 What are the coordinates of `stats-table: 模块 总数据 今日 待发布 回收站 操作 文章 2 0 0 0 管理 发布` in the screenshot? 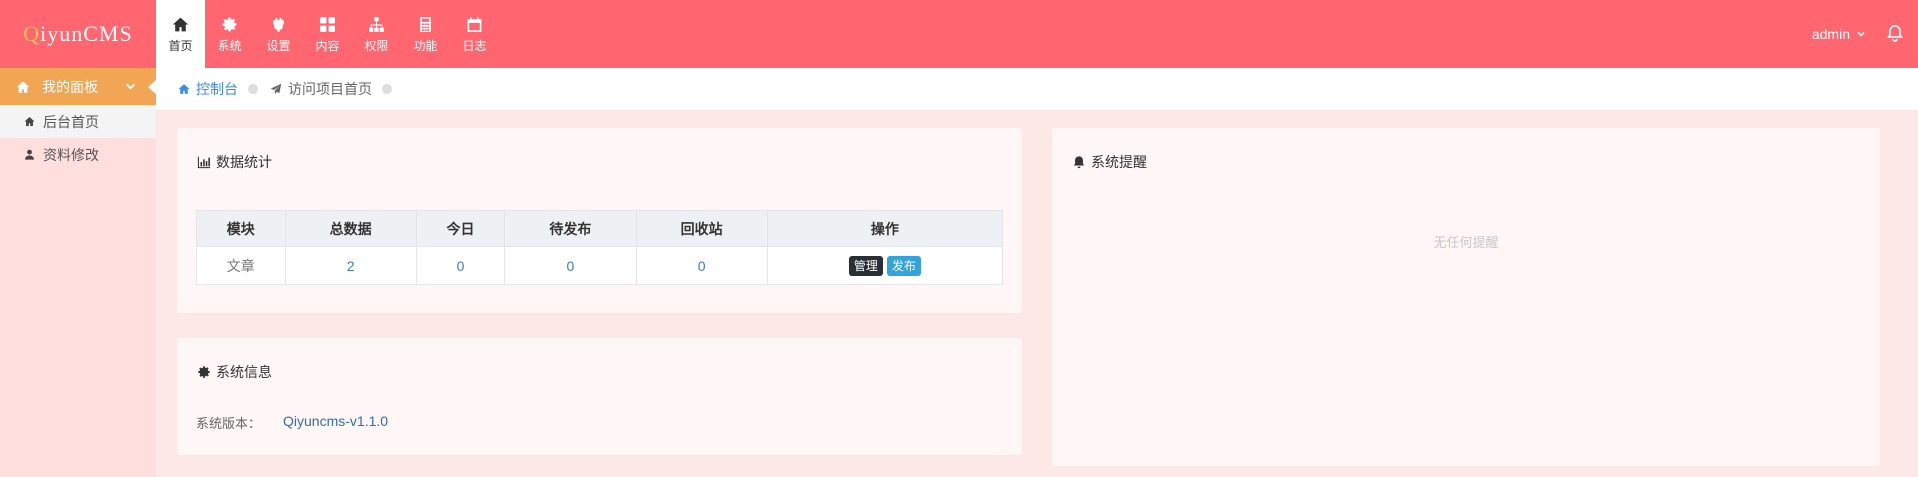 It's located at (600, 247).